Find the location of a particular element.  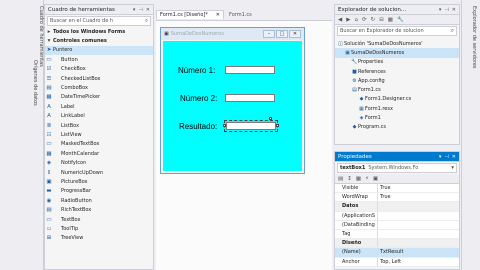

solution-tree-item: ◆ Form1.Designer.cs is located at coordinates (397, 99).